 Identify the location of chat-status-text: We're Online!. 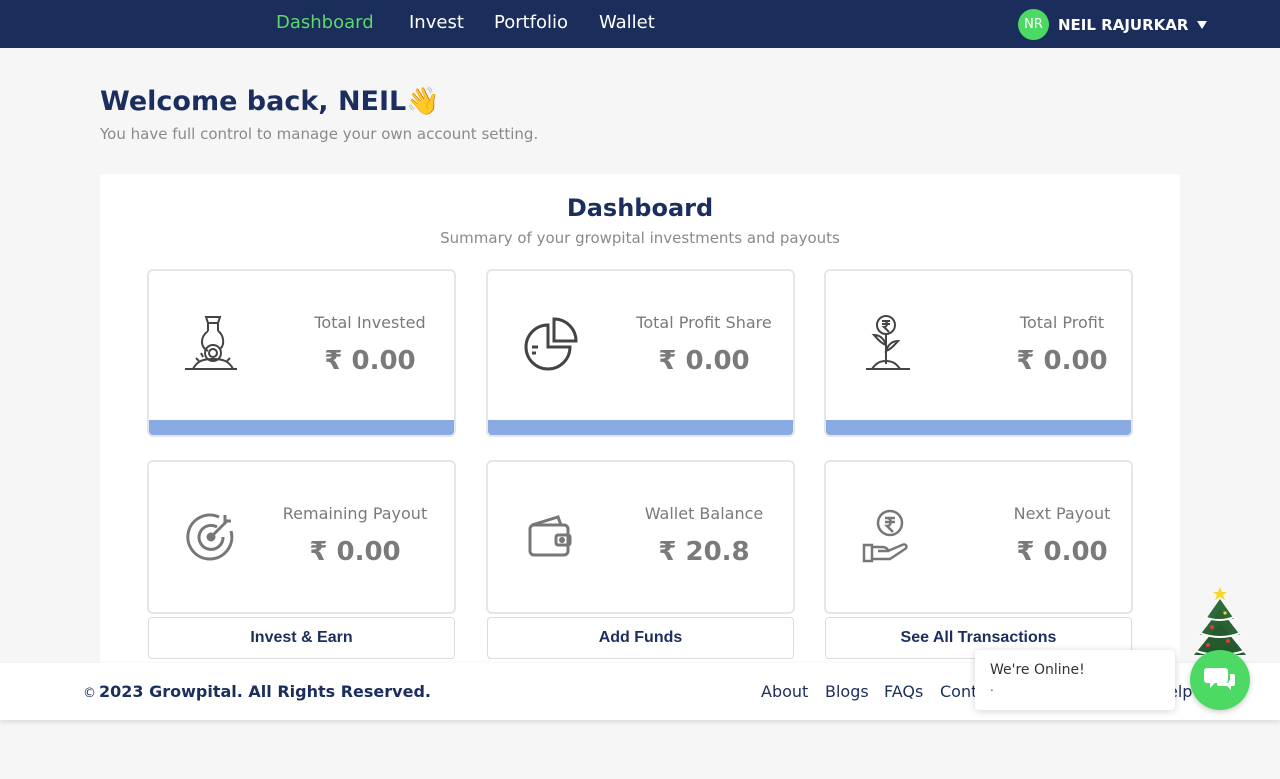
(1037, 670).